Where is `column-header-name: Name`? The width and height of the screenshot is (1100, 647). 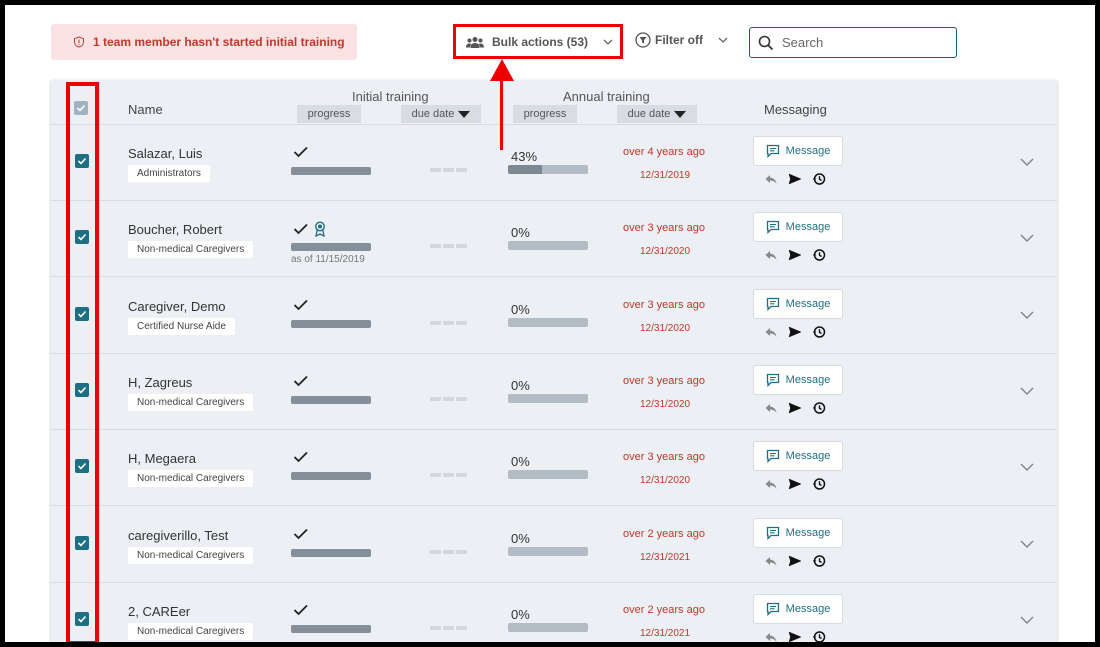
column-header-name: Name is located at coordinates (145, 109).